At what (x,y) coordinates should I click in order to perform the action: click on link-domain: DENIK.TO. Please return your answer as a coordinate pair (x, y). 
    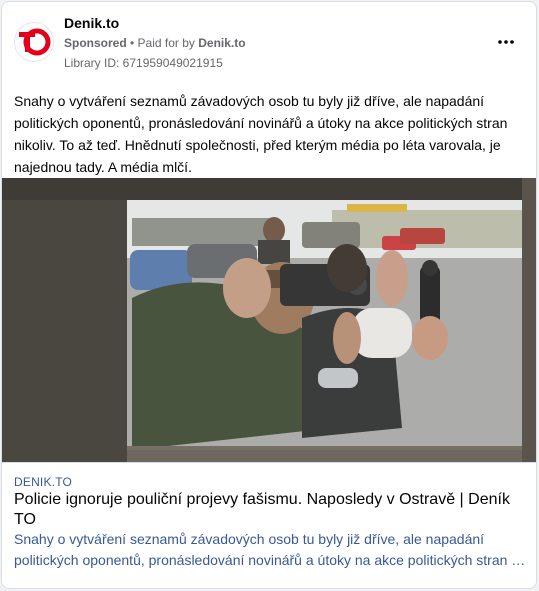
    Looking at the image, I should click on (43, 482).